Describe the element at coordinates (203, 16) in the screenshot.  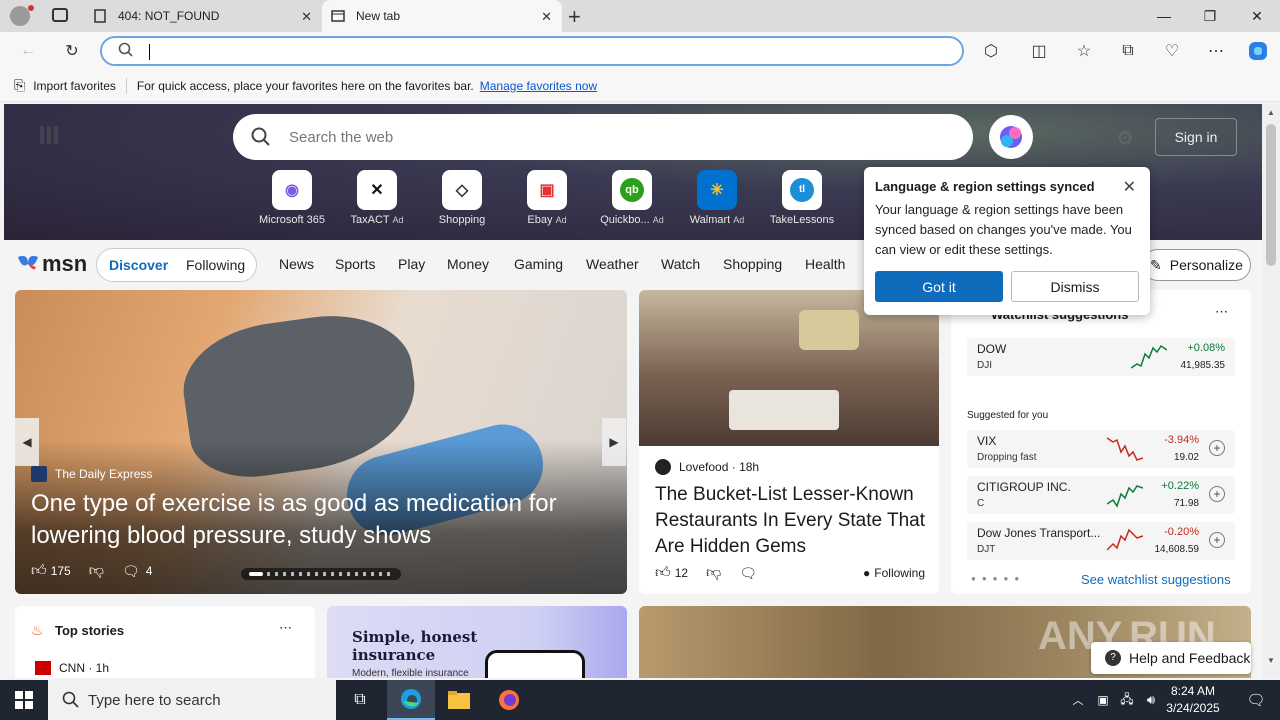
I see `tab-404: 404: NOT_FOUND ✕` at that location.